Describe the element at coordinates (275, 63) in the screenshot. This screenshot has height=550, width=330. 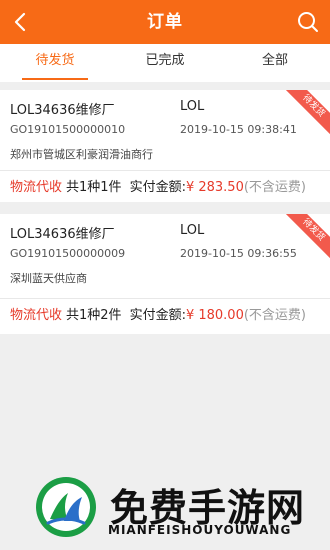
I see `tab-all: 全部` at that location.